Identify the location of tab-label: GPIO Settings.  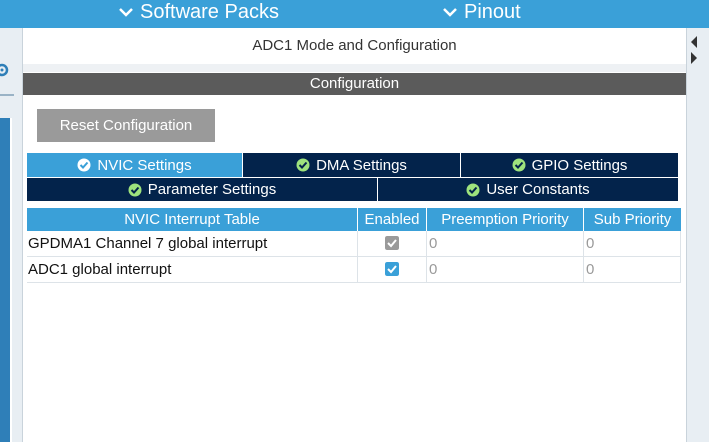
(579, 165).